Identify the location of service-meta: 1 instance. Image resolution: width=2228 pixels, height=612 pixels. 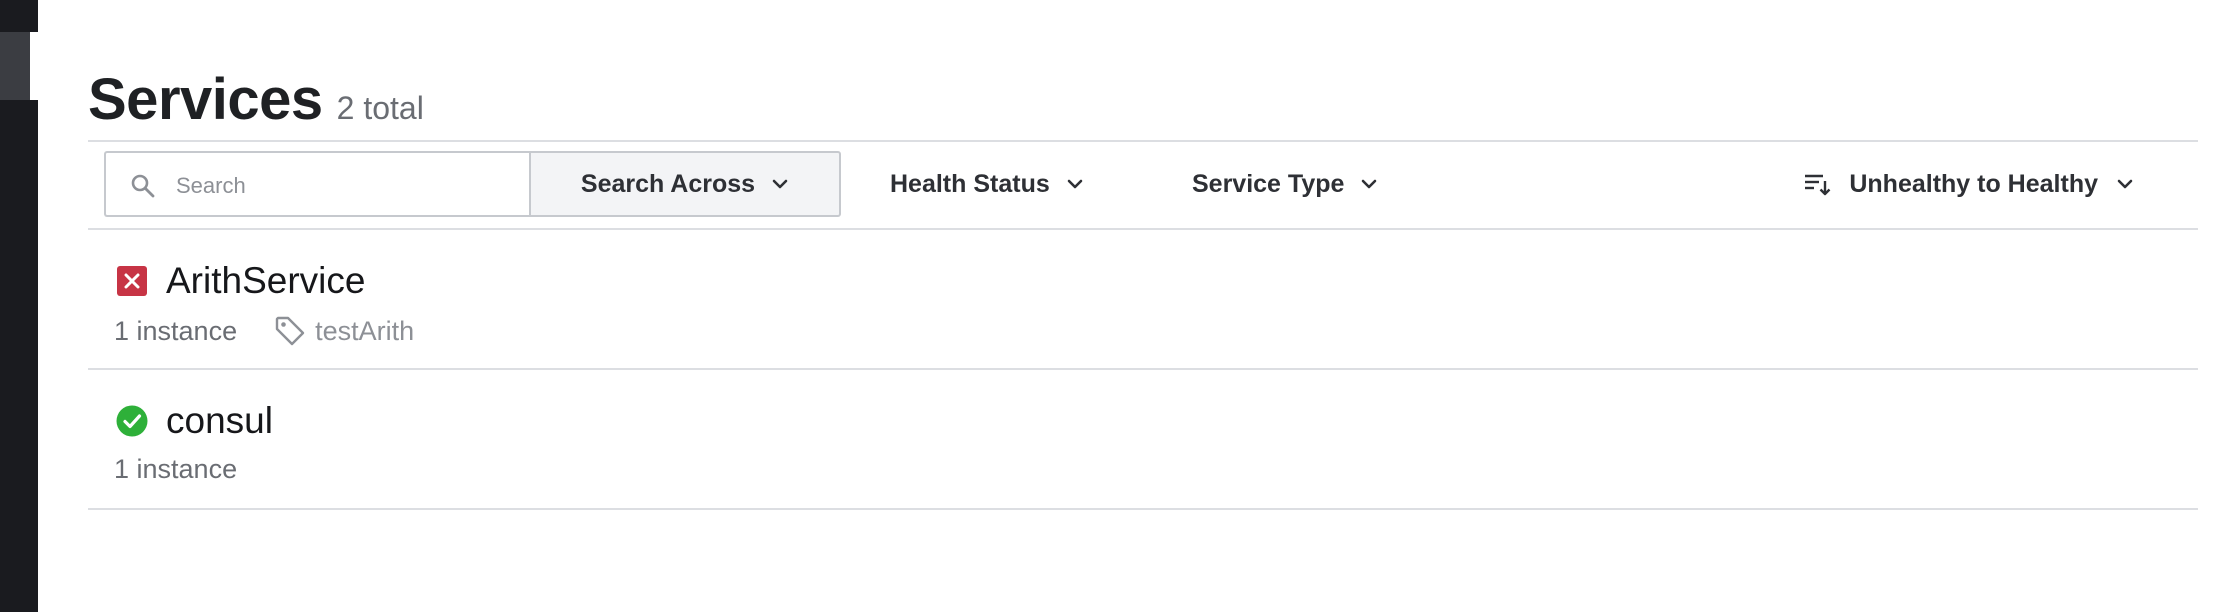
(175, 469).